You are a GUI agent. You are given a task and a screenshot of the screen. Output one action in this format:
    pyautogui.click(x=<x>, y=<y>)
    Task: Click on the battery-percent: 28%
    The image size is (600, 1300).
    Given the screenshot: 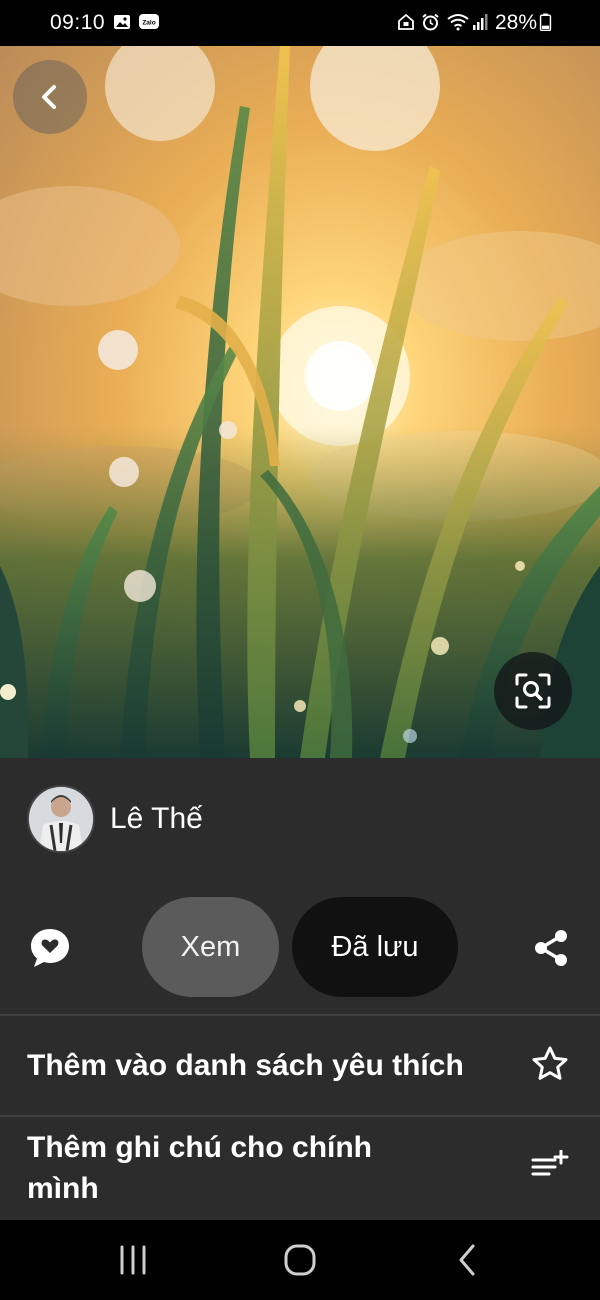 What is the action you would take?
    pyautogui.click(x=516, y=22)
    